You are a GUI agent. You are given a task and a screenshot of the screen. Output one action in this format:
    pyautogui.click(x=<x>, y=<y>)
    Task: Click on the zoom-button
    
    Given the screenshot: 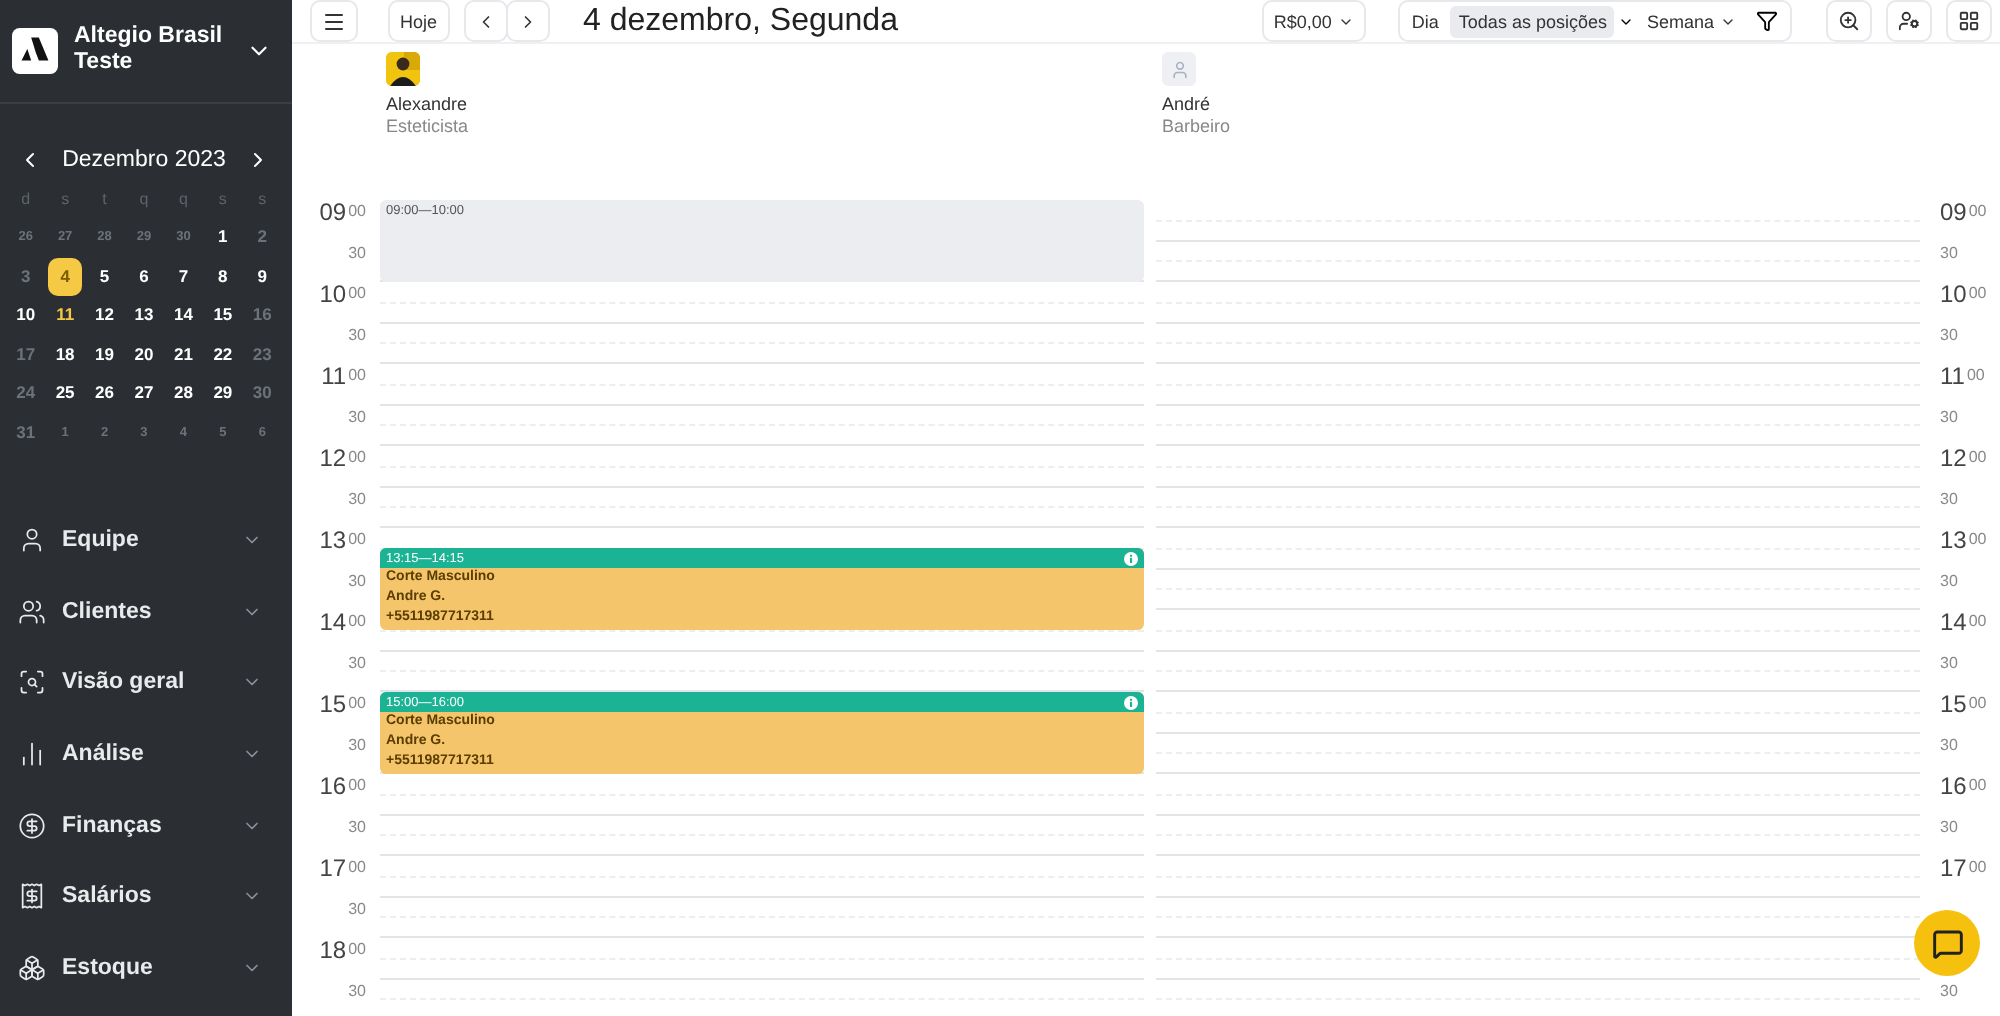 What is the action you would take?
    pyautogui.click(x=1849, y=21)
    